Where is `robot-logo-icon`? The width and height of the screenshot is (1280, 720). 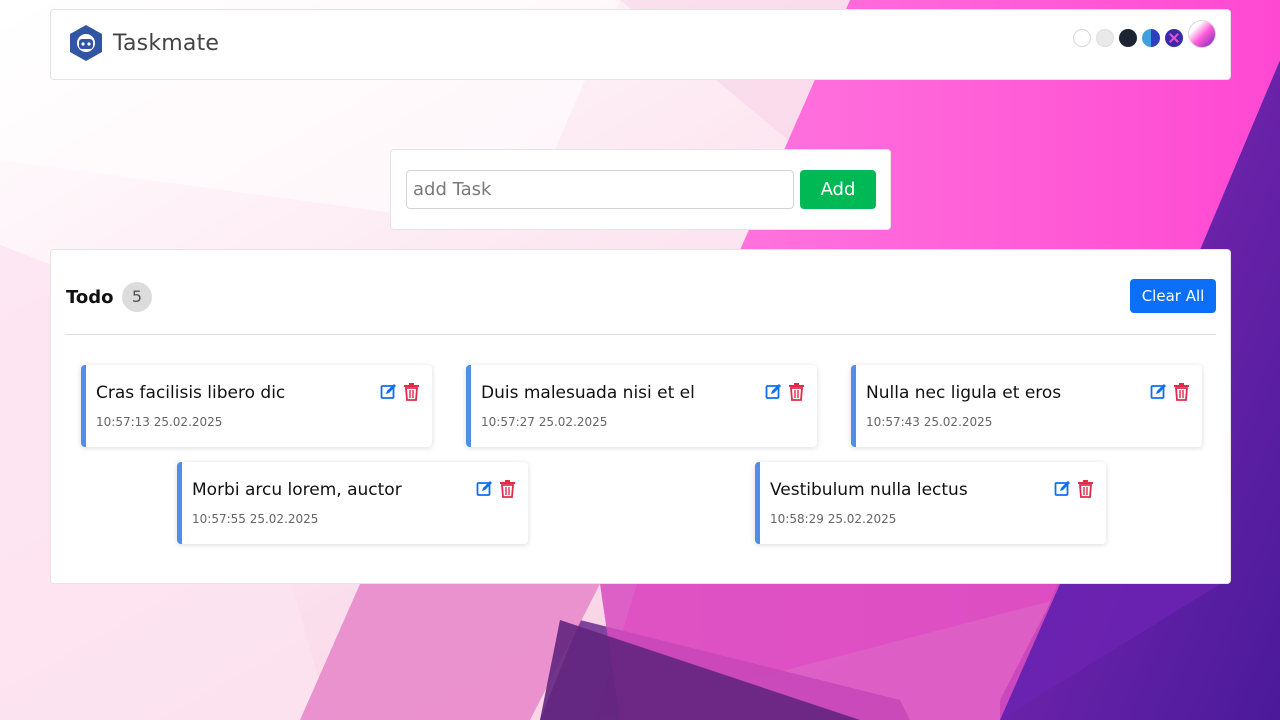
robot-logo-icon is located at coordinates (86, 43).